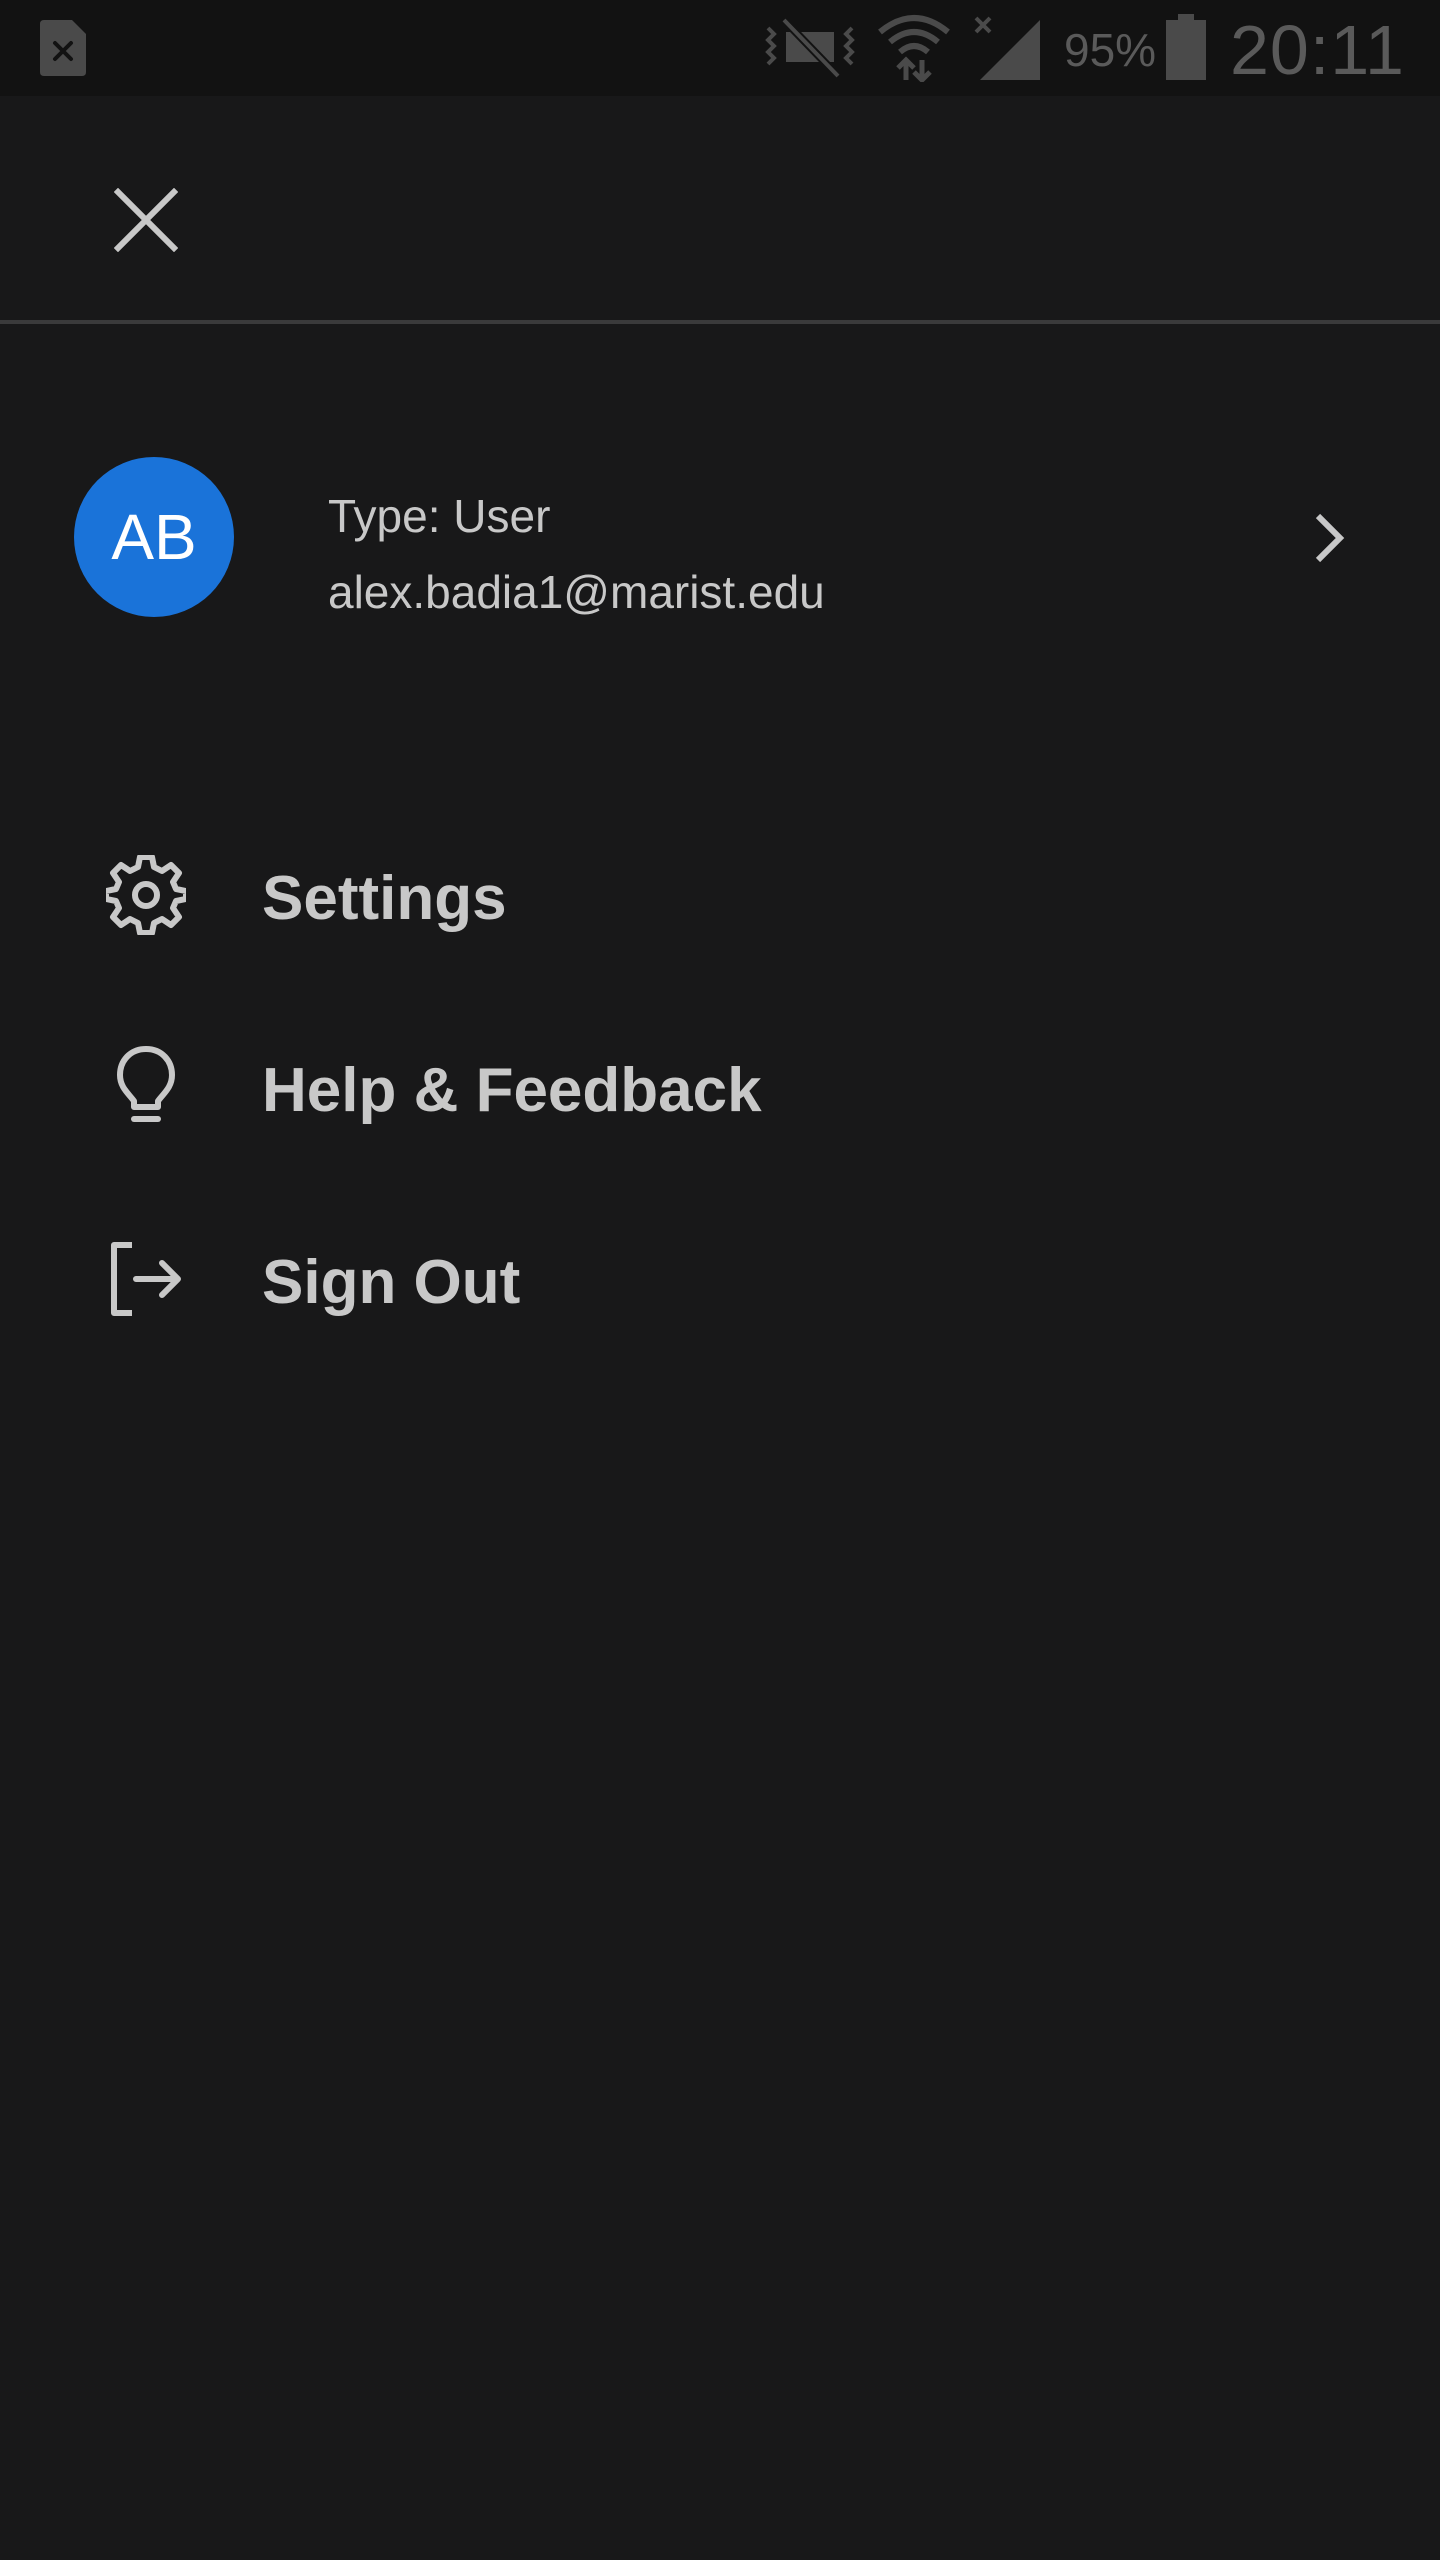  I want to click on gear-icon, so click(146, 895).